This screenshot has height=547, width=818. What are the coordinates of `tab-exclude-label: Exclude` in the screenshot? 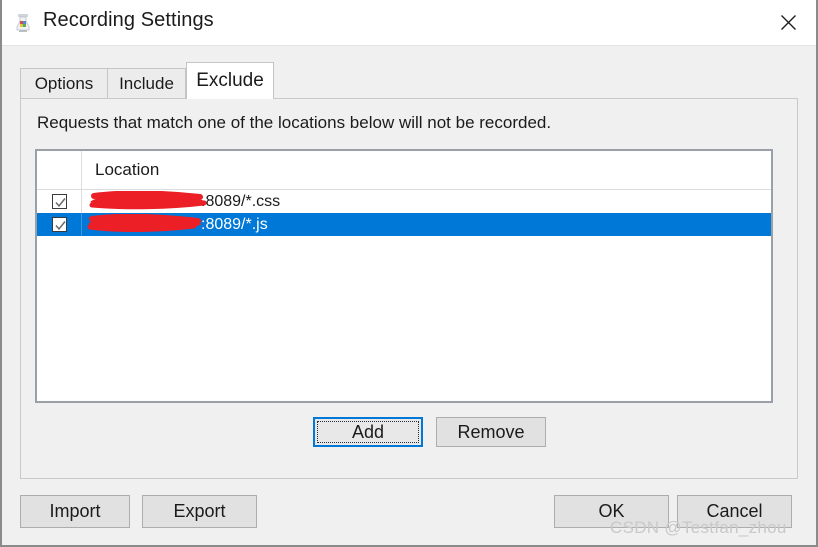 It's located at (230, 80).